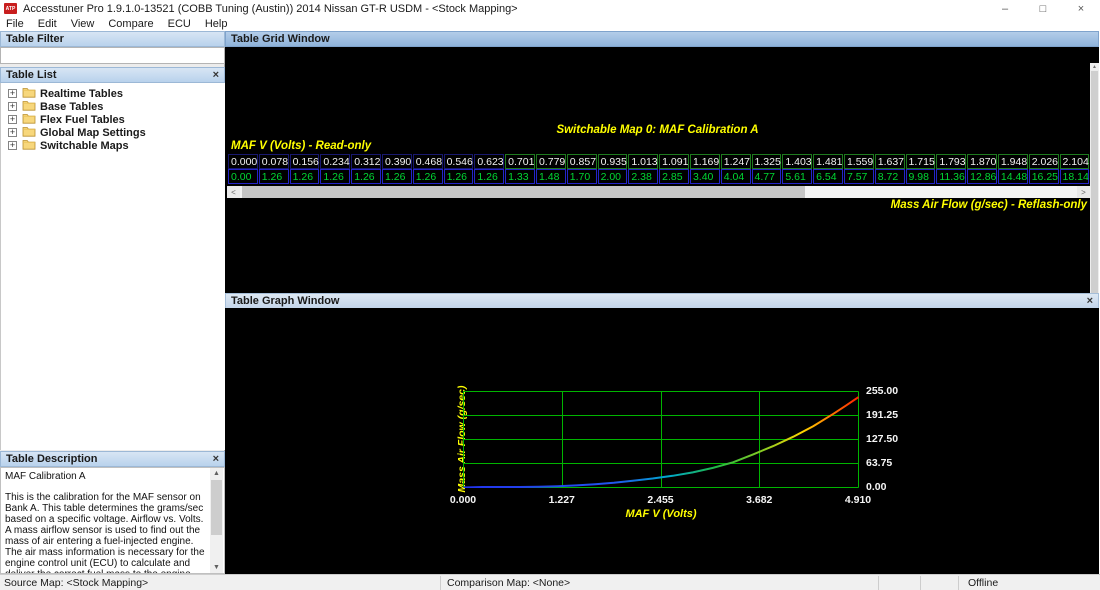 The height and width of the screenshot is (590, 1100). I want to click on flow-cell: 14.48, so click(1012, 176).